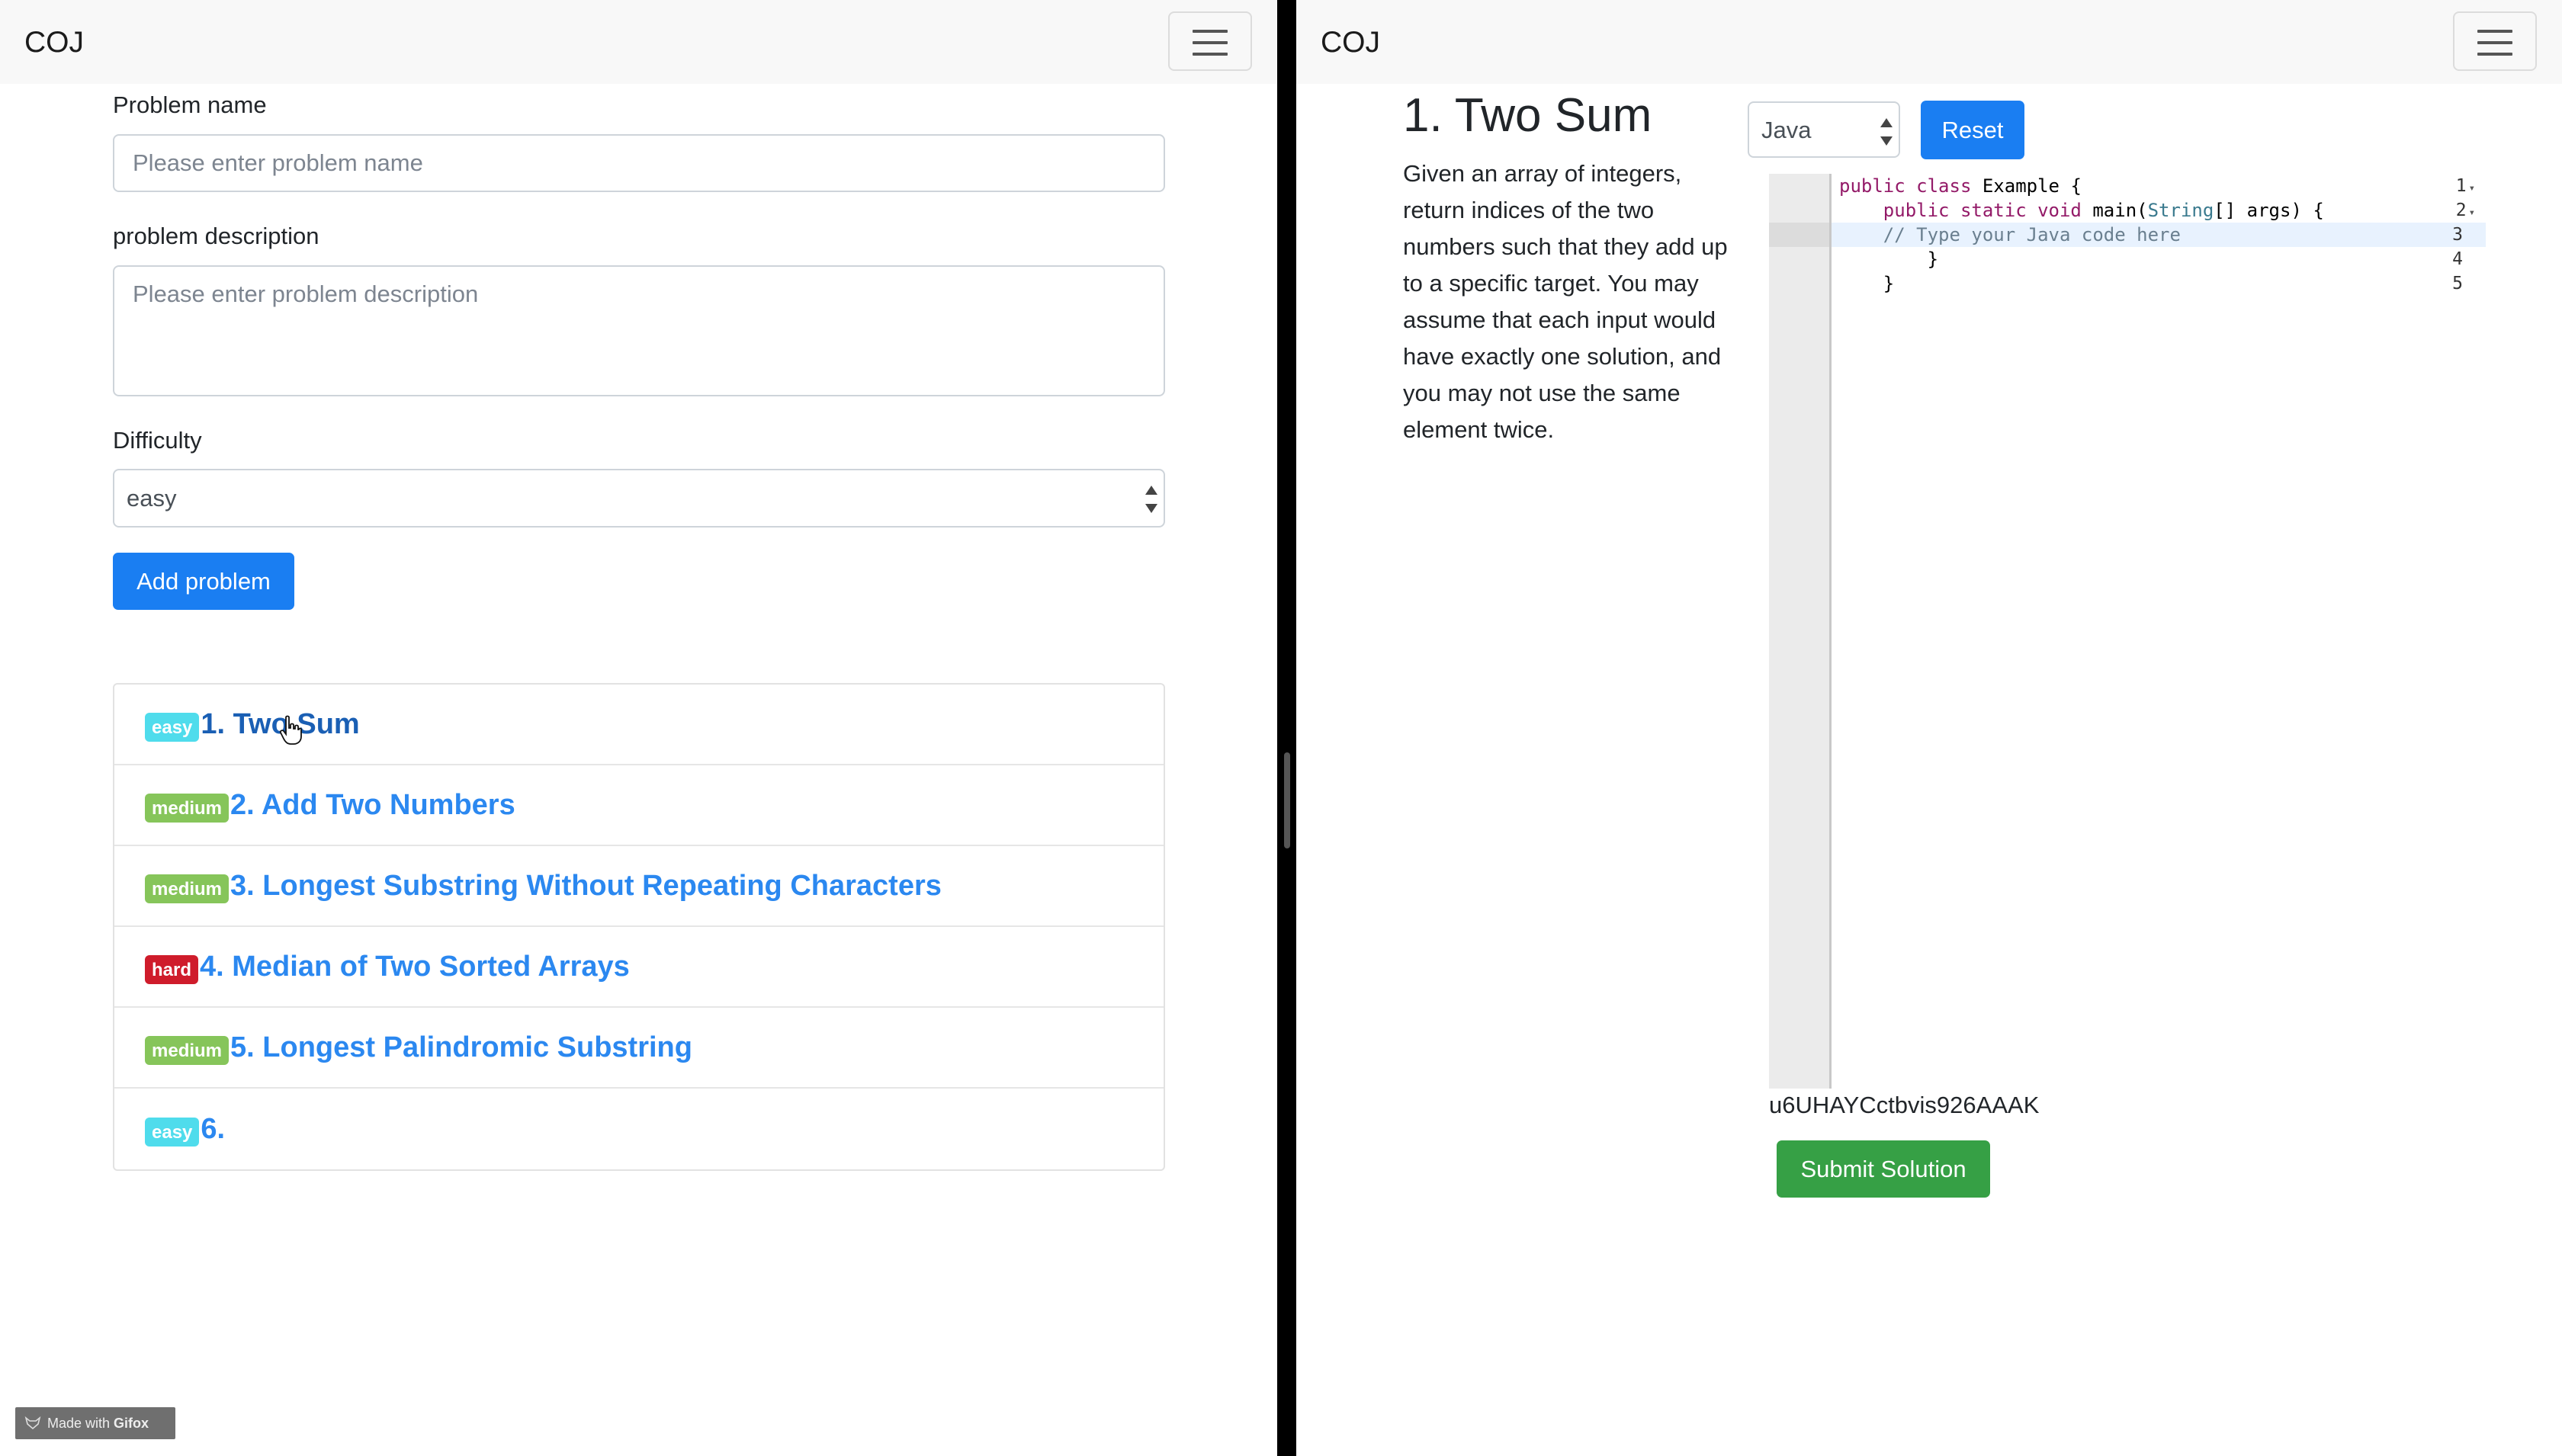  What do you see at coordinates (131, 1423) in the screenshot?
I see `watermark-brand: Gifox` at bounding box center [131, 1423].